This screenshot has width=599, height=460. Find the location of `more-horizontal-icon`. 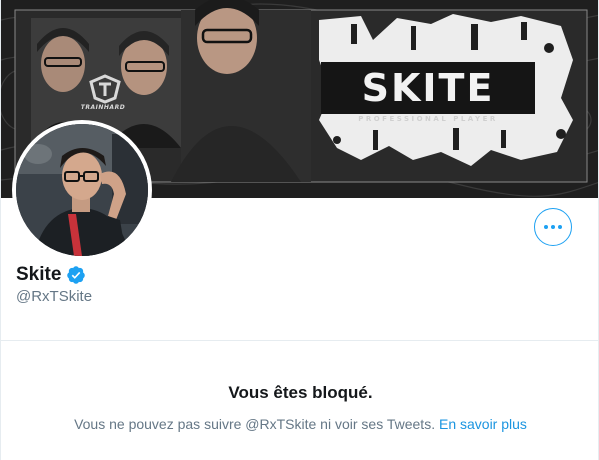

more-horizontal-icon is located at coordinates (546, 227).